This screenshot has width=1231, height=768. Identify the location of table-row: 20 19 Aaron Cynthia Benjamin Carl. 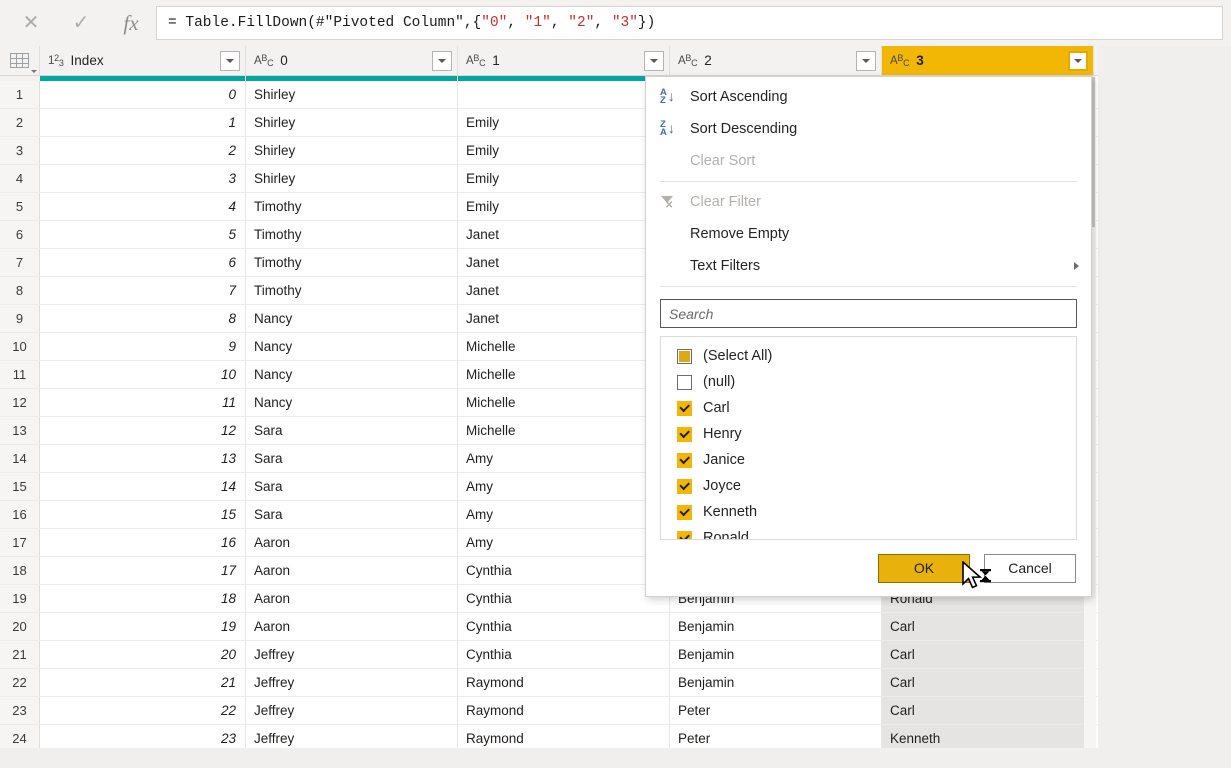
(549, 627).